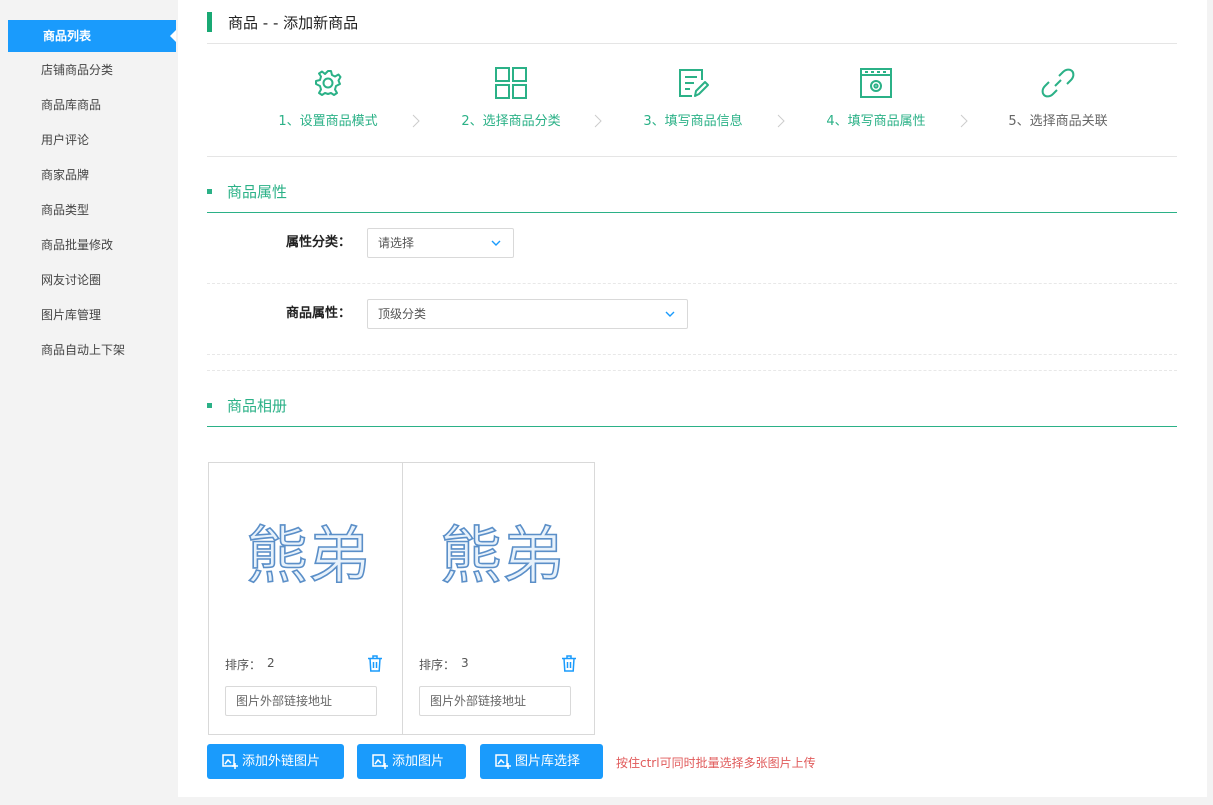 The height and width of the screenshot is (805, 1213). Describe the element at coordinates (65, 140) in the screenshot. I see `sidebar-item-user-comments: 用户评论` at that location.